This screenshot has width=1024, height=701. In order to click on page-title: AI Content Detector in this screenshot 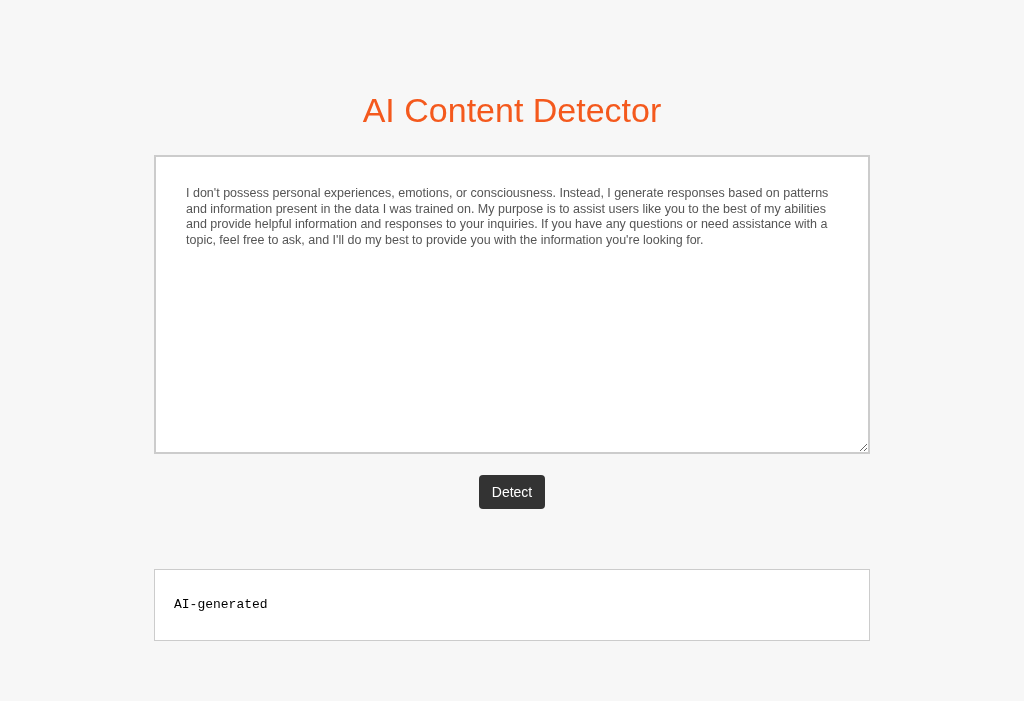, I will do `click(512, 110)`.